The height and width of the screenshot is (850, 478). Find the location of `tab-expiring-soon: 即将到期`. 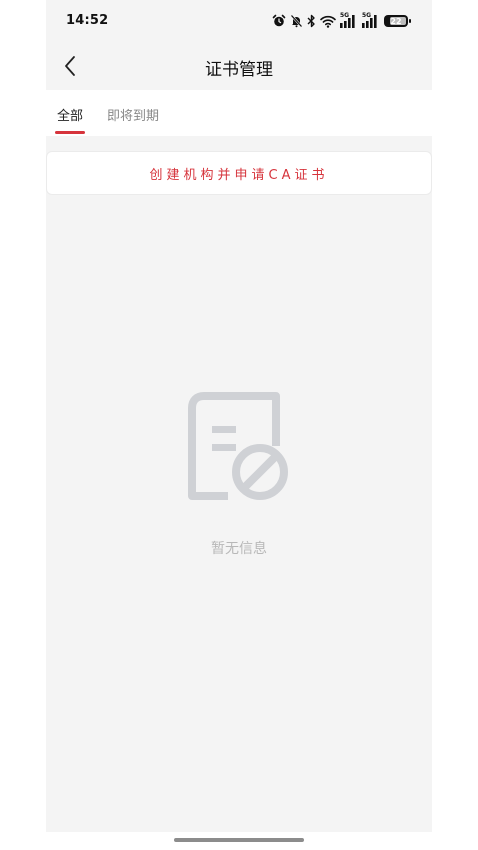

tab-expiring-soon: 即将到期 is located at coordinates (133, 114).